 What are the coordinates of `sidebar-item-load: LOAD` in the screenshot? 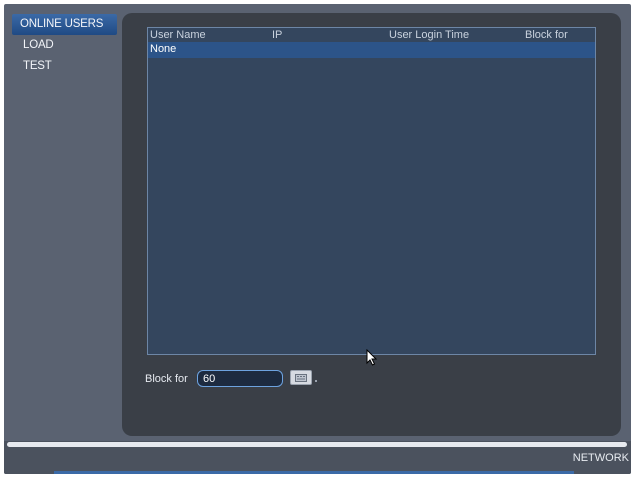 It's located at (67, 45).